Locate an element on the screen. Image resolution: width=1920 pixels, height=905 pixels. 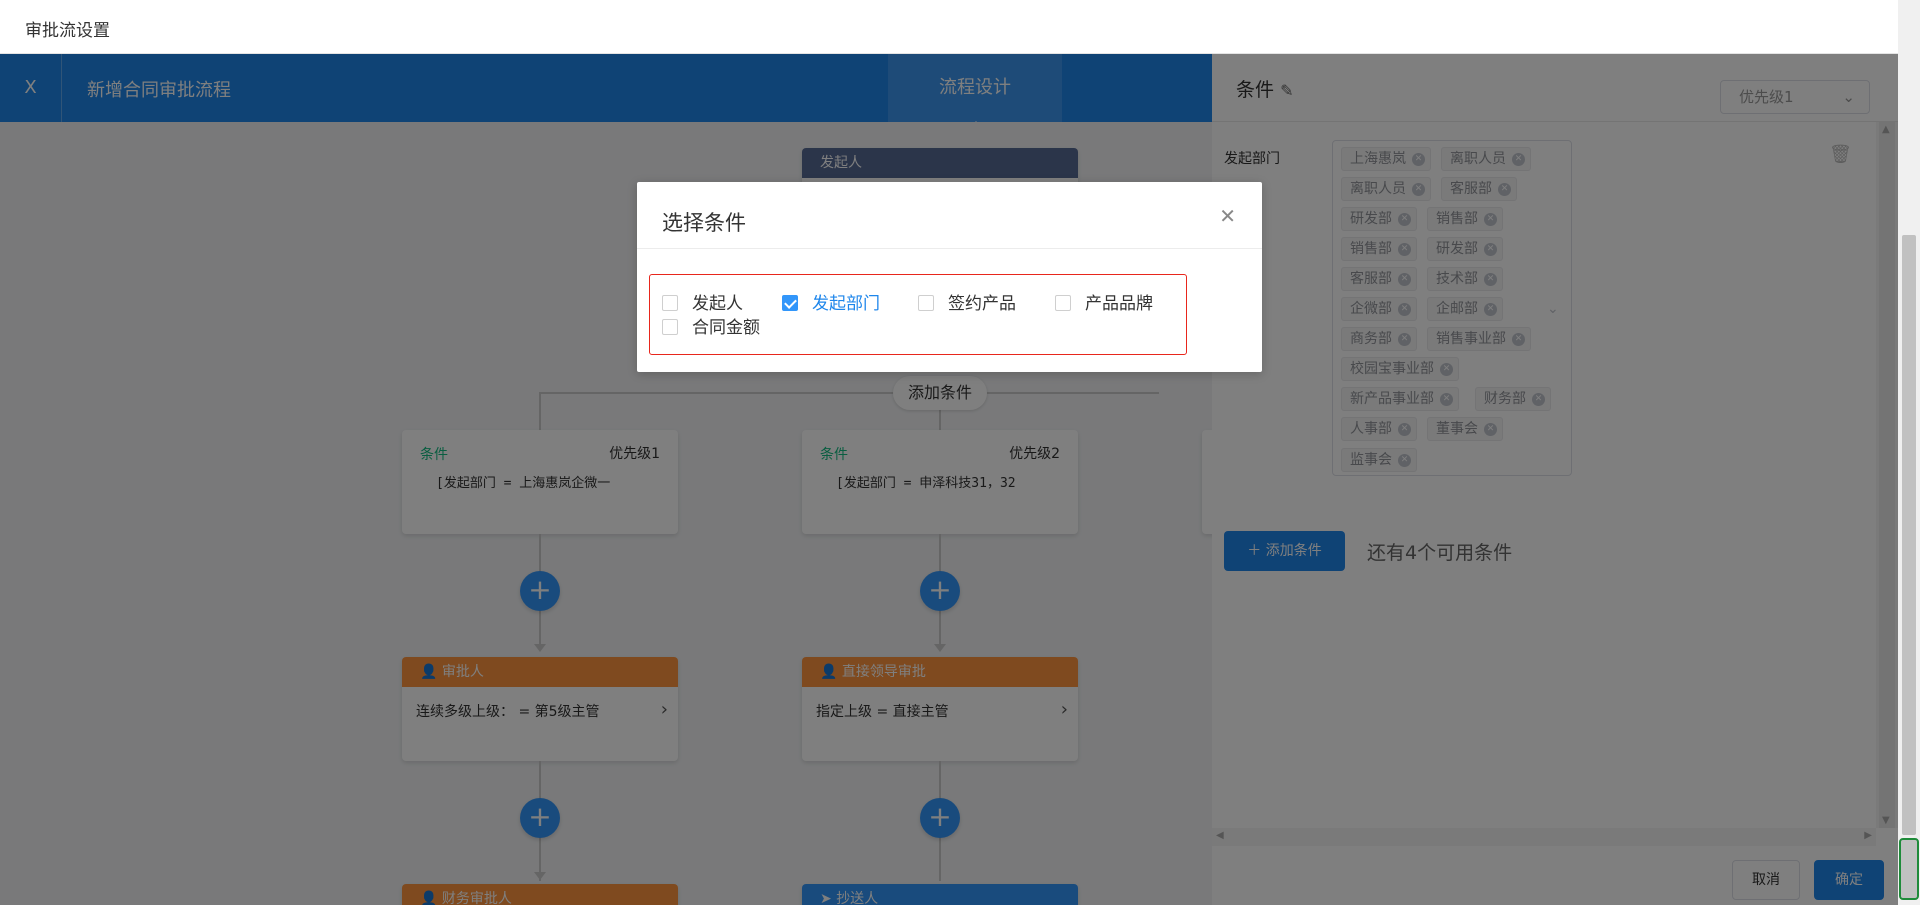
checkbox-label: 合同金额 is located at coordinates (726, 328).